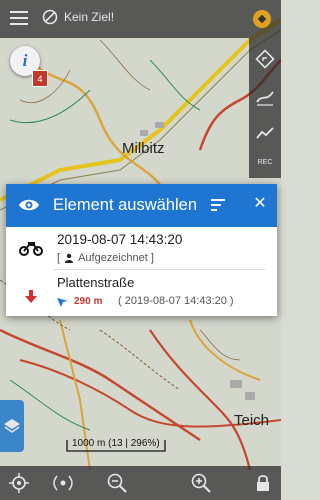 Image resolution: width=320 pixels, height=500 pixels. What do you see at coordinates (265, 169) in the screenshot?
I see `rec-icon: REC` at bounding box center [265, 169].